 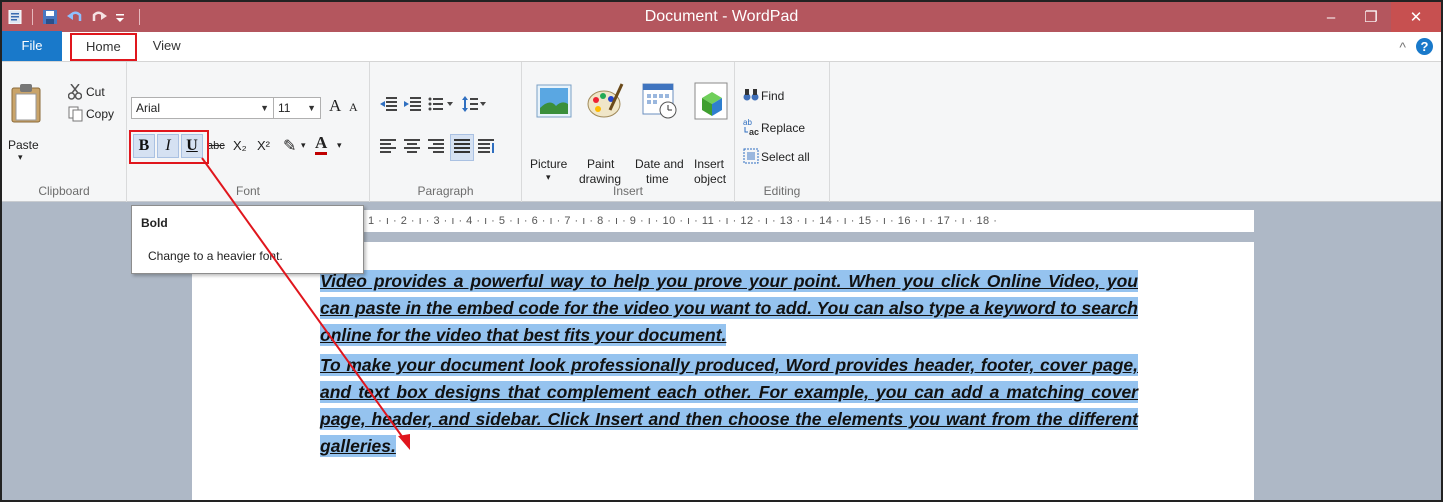 I want to click on font-group-label: Font, so click(x=247, y=191).